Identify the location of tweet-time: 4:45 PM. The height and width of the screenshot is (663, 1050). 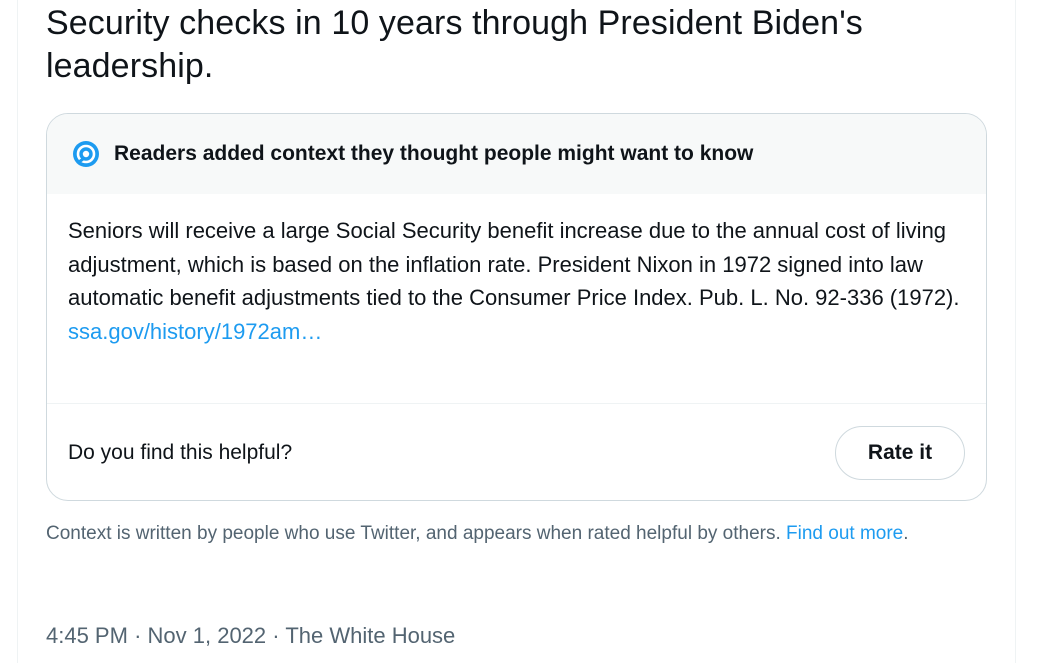
(87, 635).